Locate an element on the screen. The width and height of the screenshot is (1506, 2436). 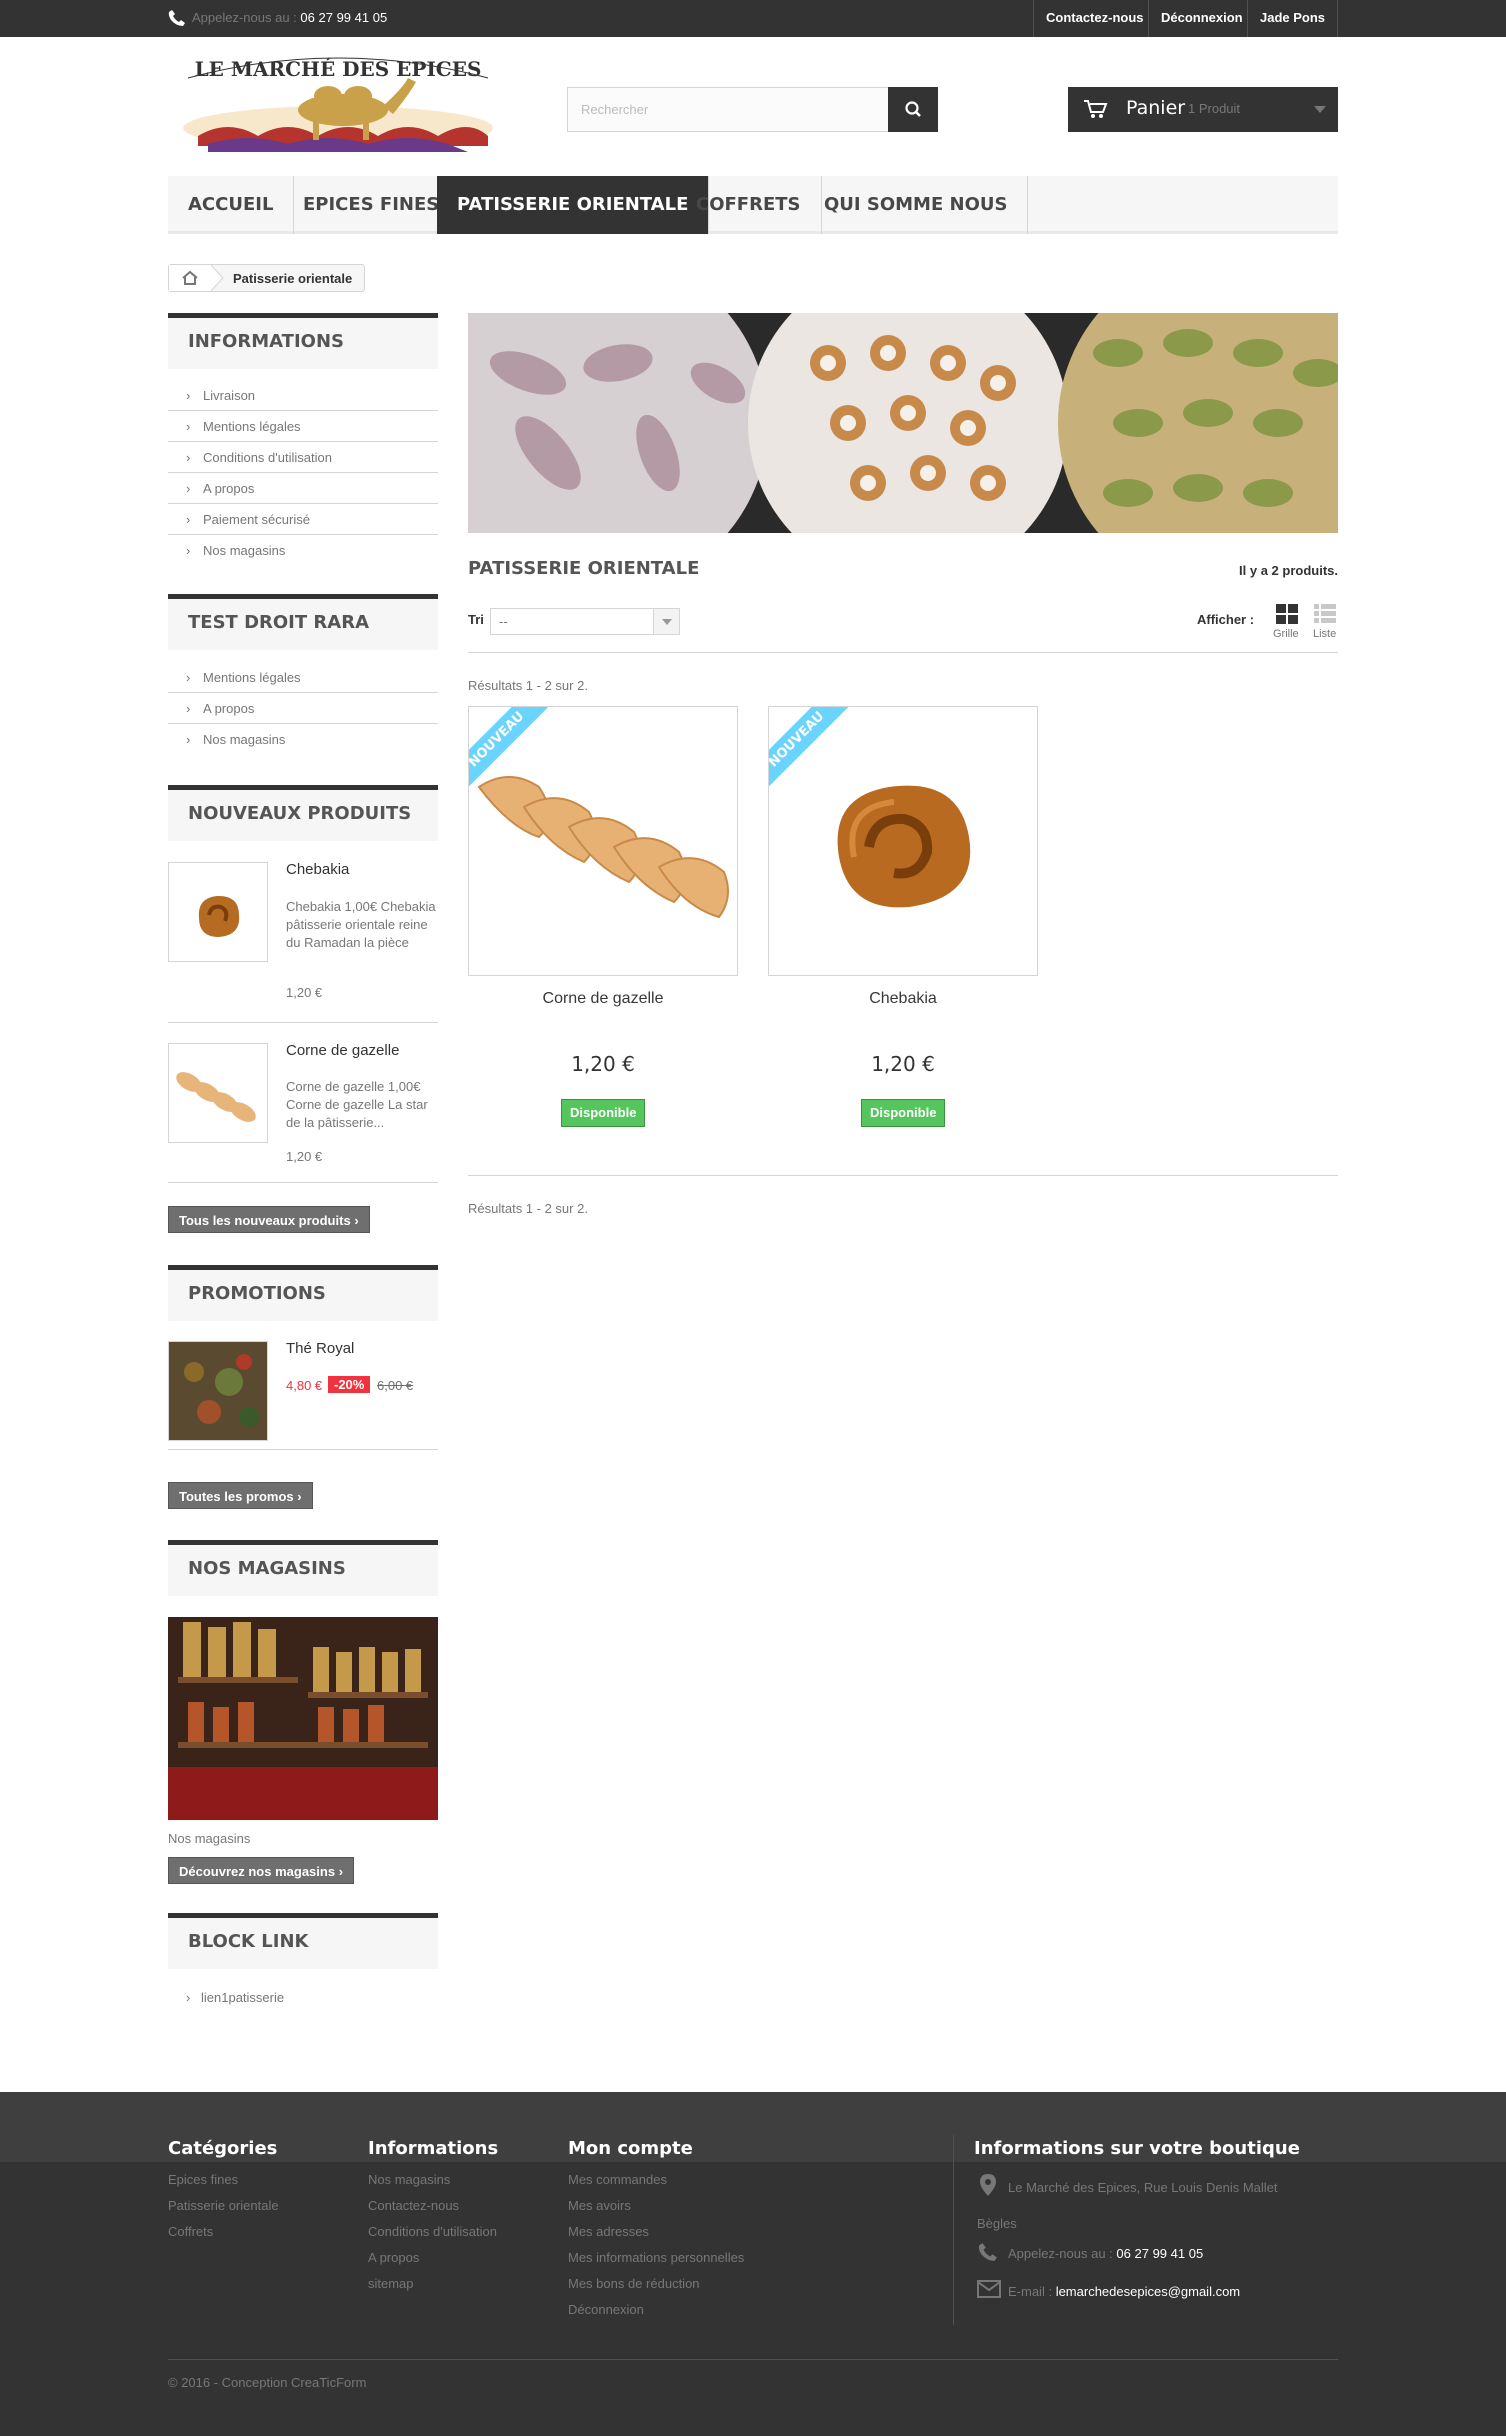
view-grid-label: Grille is located at coordinates (1286, 634).